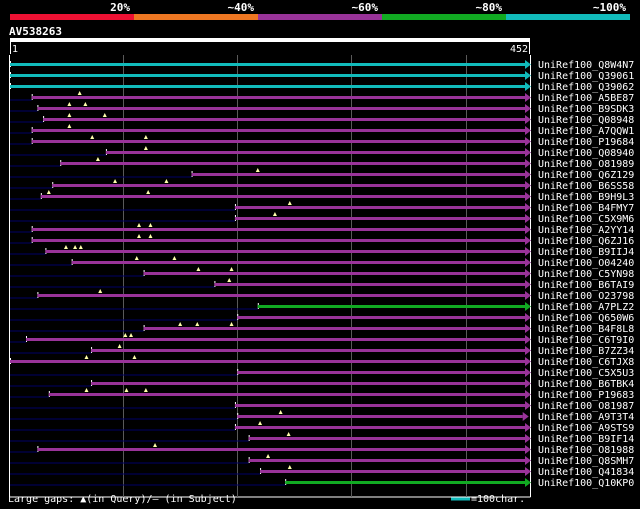 Image resolution: width=640 pixels, height=509 pixels. I want to click on hit-row: UniRef100_B7ZZ34, so click(322, 350).